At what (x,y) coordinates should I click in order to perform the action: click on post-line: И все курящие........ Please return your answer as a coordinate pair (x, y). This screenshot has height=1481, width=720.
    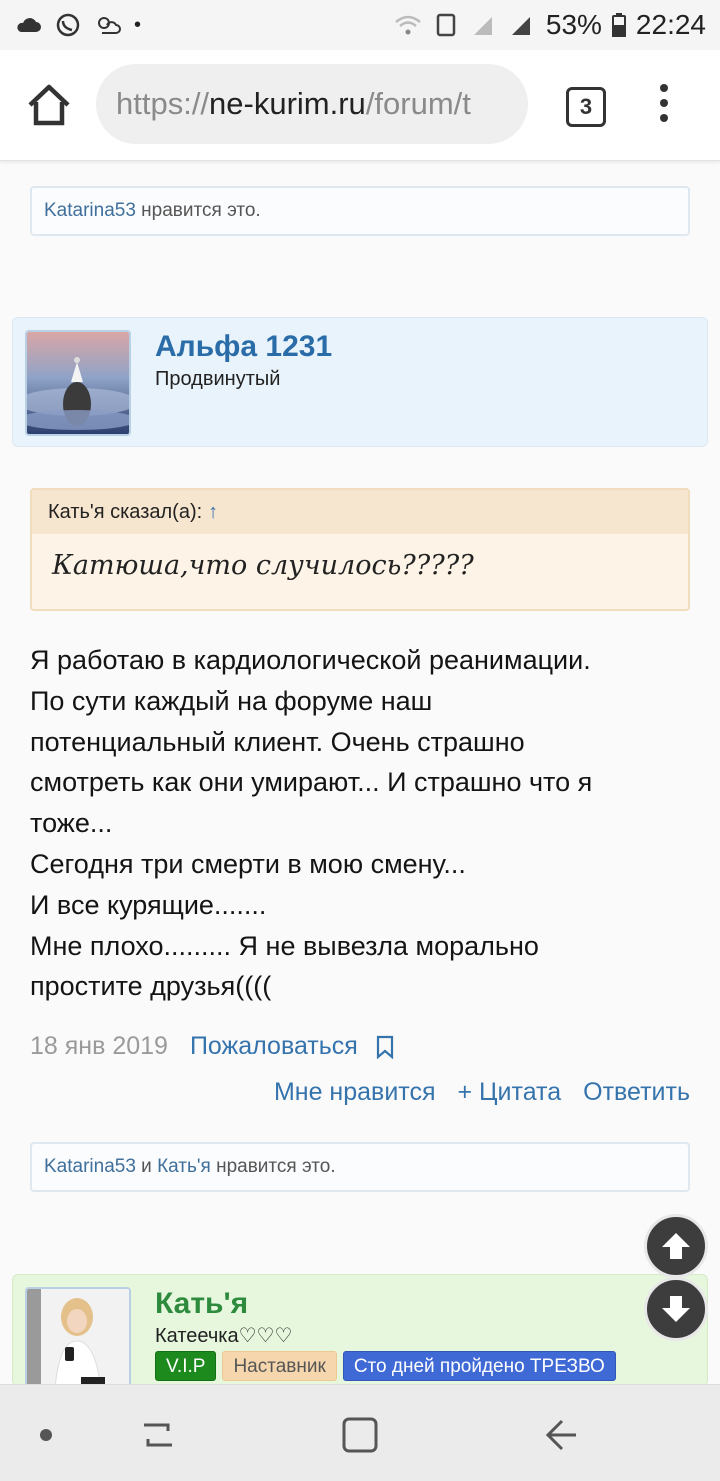
    Looking at the image, I should click on (148, 904).